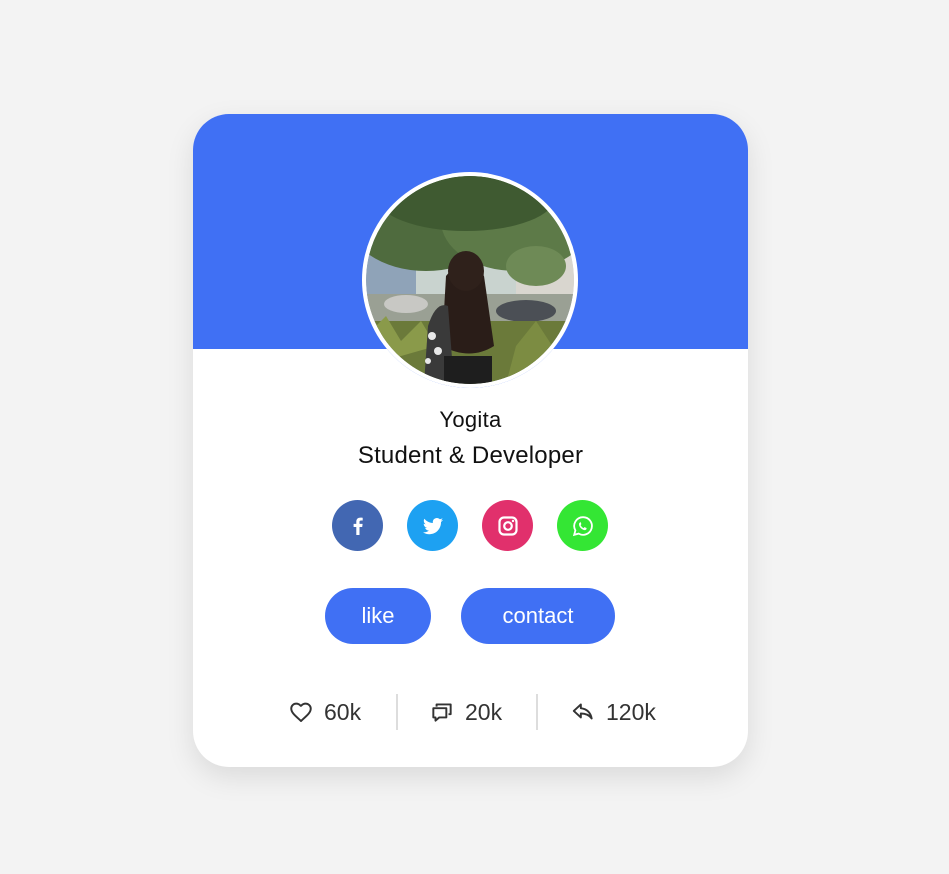  I want to click on profile-job-title: Student & Developer, so click(470, 455).